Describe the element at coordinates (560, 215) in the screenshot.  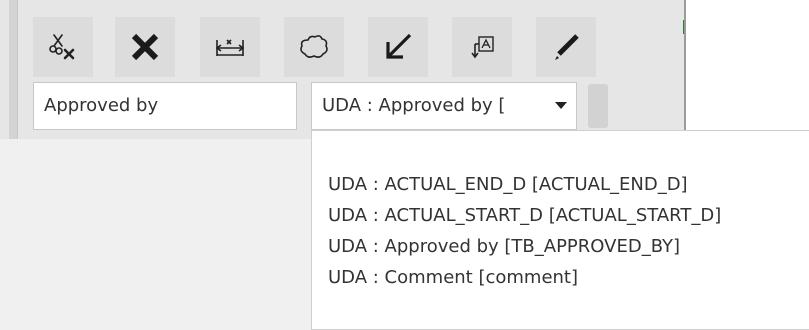
I see `dropdown-option: UDA : ACTUAL_START_D [ACTUAL_START_D]` at that location.